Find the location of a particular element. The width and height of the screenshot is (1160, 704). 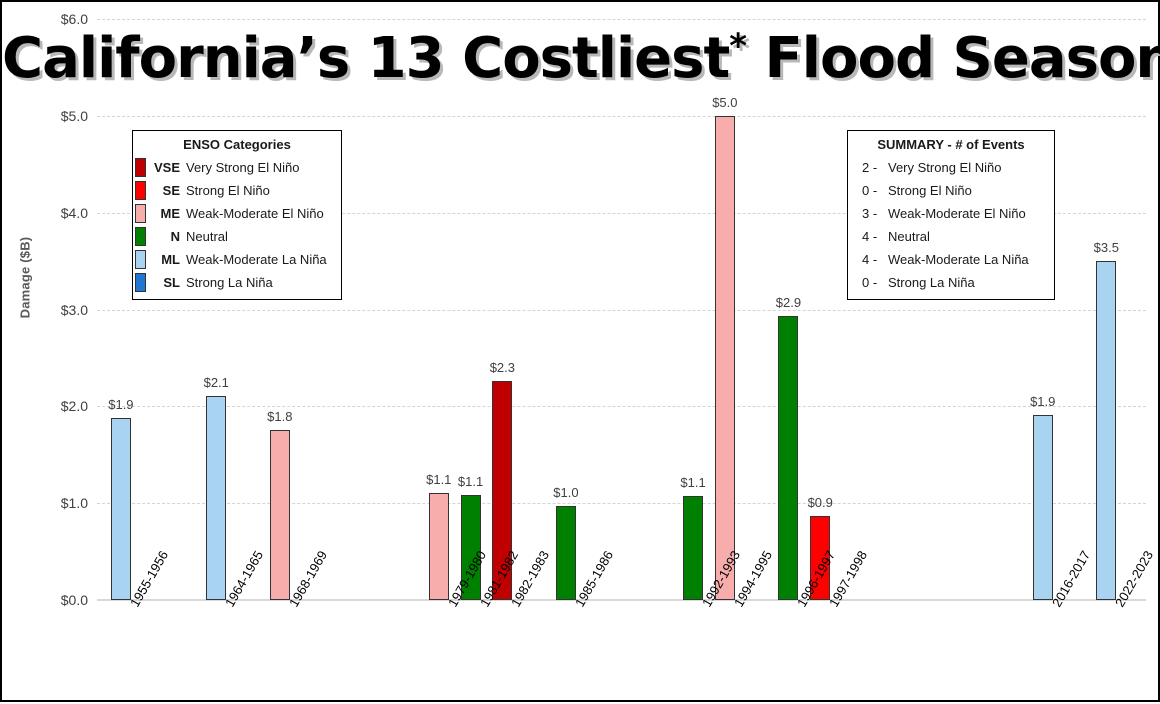

legend-item: SE Strong El Niño is located at coordinates (237, 190).